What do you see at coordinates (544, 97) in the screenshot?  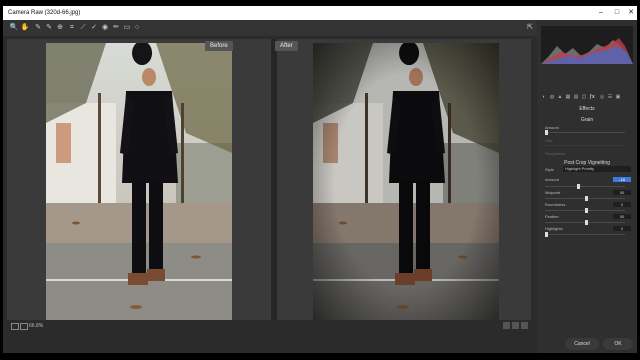 I see `tab-basic-icon: ◐` at bounding box center [544, 97].